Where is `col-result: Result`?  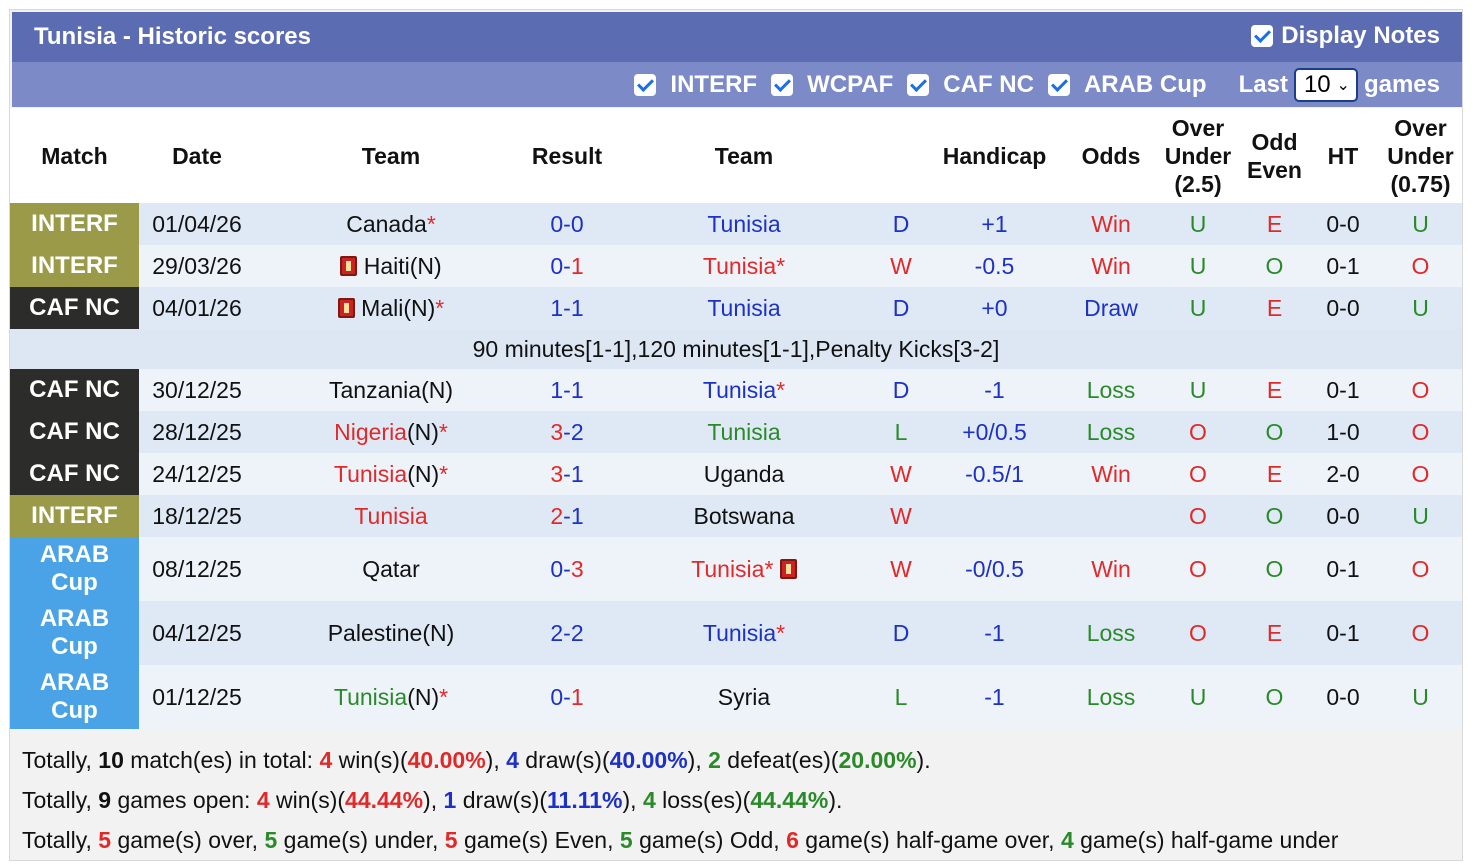 col-result: Result is located at coordinates (567, 155).